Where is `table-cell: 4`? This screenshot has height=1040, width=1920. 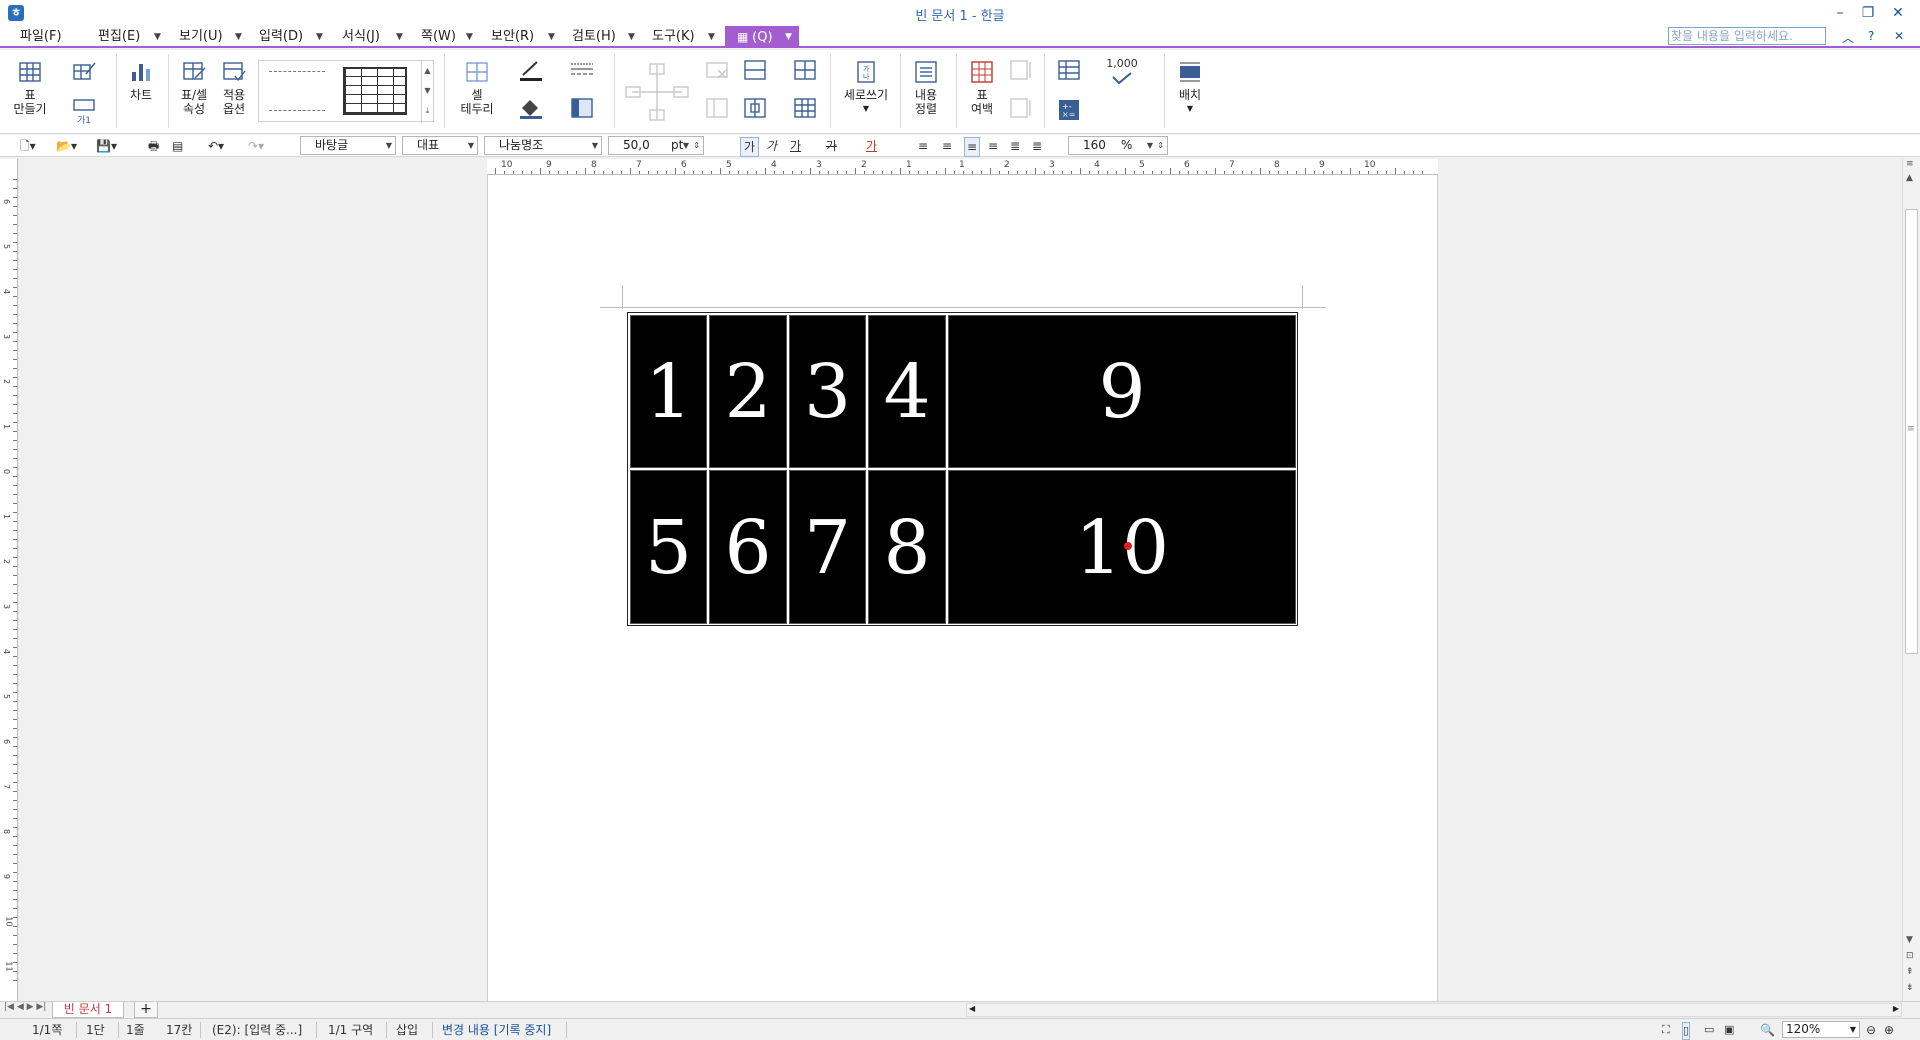
table-cell: 4 is located at coordinates (907, 391).